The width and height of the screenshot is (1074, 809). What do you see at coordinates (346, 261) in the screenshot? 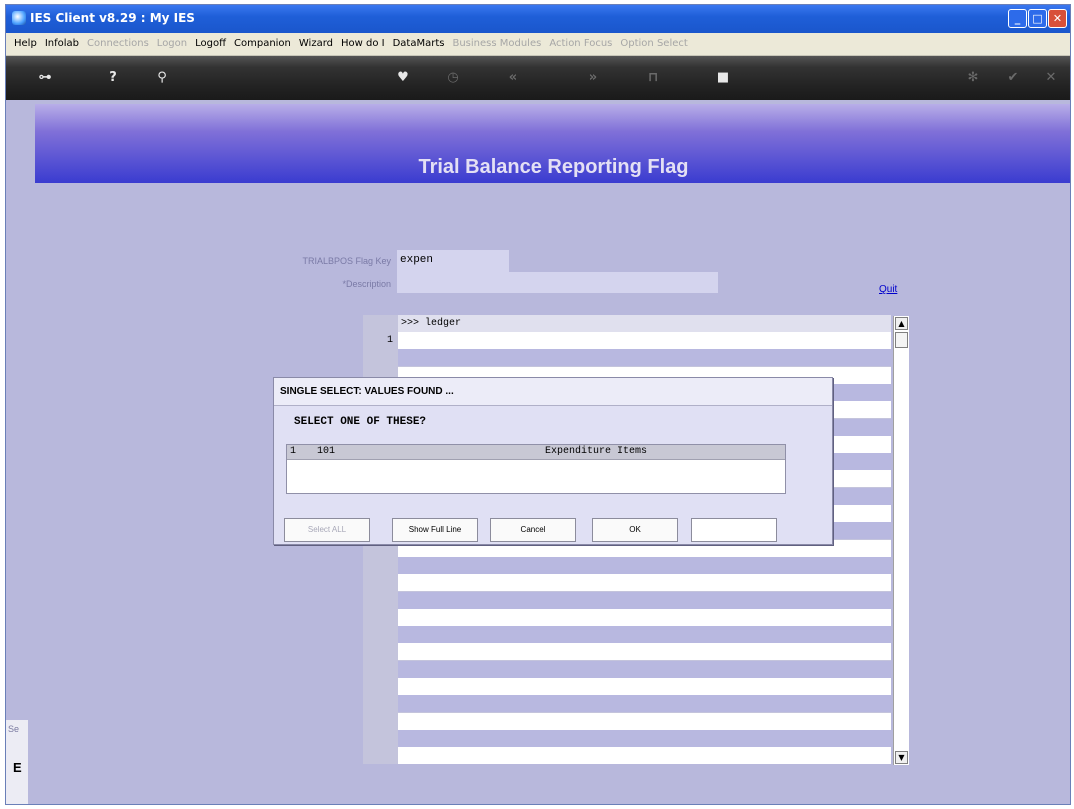
I see `flagkey-label: TRIALBPOS Flag Key` at bounding box center [346, 261].